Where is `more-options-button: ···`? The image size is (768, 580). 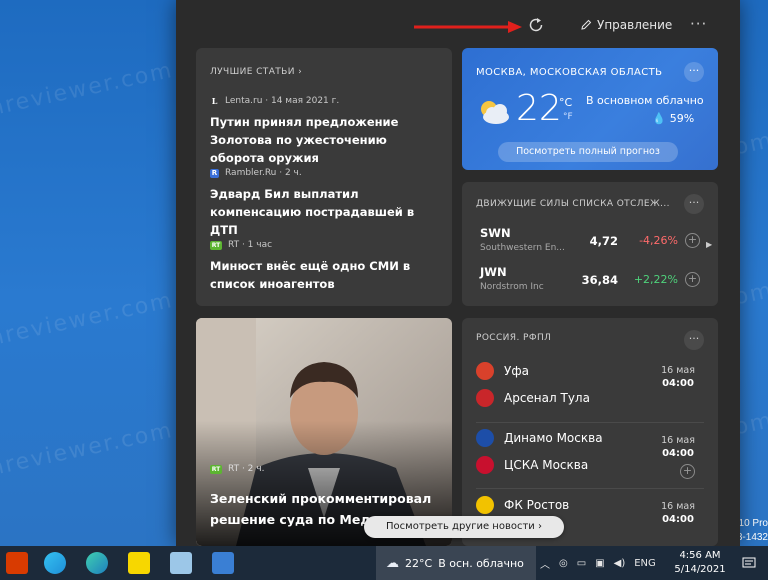 more-options-button: ··· is located at coordinates (698, 24).